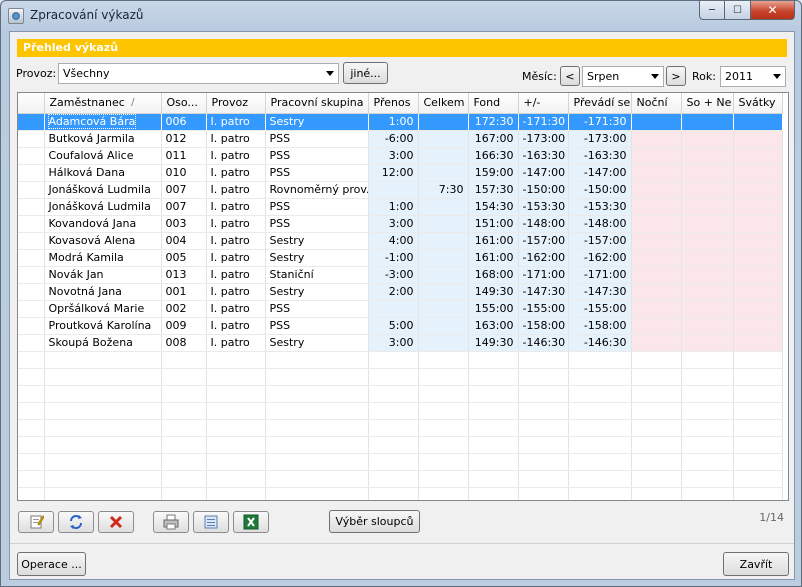 This screenshot has height=587, width=802. I want to click on cell-prevadi: -162:00, so click(600, 258).